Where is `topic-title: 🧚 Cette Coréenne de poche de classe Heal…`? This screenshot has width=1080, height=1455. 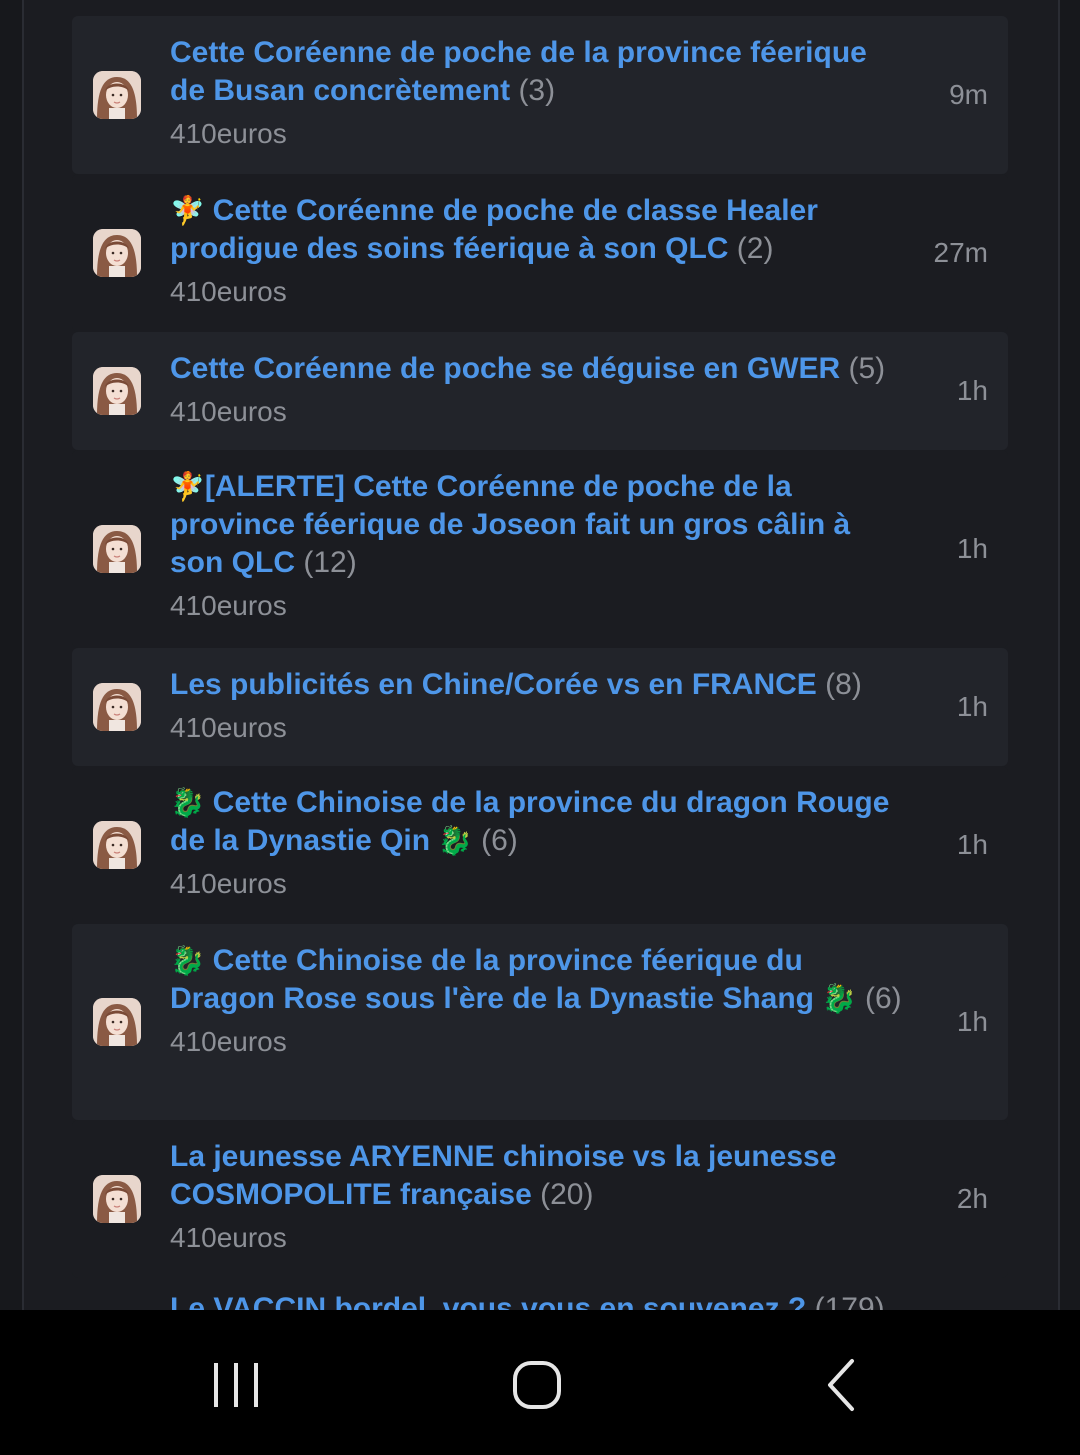
topic-title: 🧚 Cette Coréenne de poche de classe Heal… is located at coordinates (539, 230).